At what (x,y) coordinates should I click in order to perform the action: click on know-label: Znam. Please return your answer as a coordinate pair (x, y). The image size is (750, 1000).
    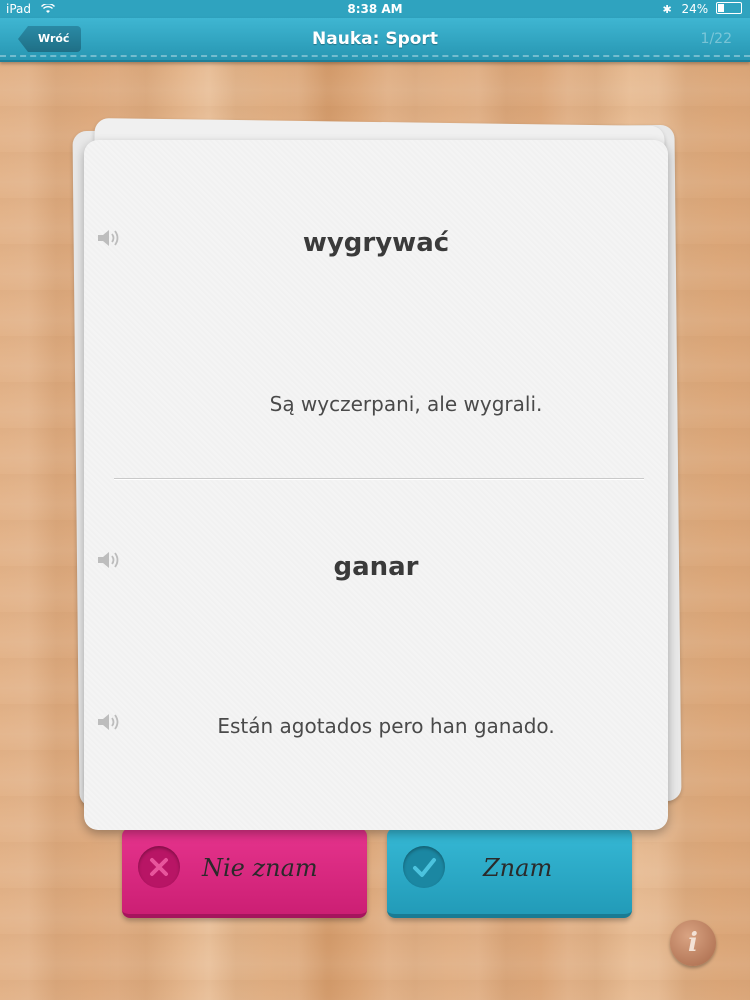
    Looking at the image, I should click on (518, 868).